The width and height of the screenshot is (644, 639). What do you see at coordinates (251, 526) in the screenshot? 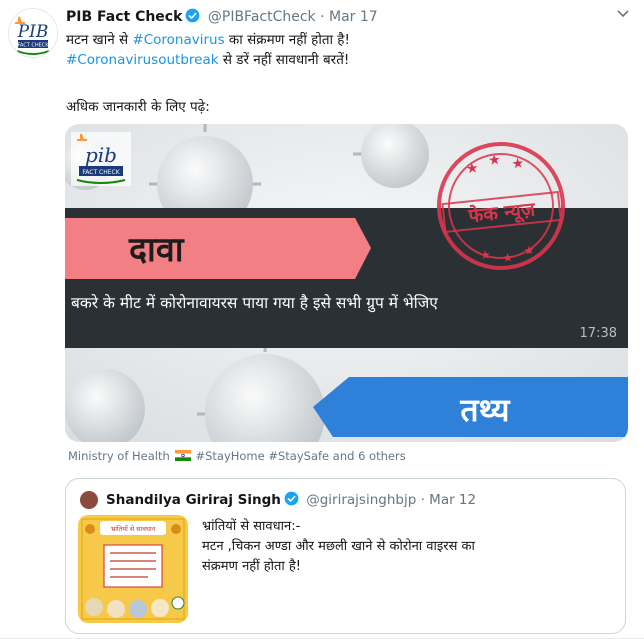
I see `quoted-line: भ्रांतियों से सावधान:-` at bounding box center [251, 526].